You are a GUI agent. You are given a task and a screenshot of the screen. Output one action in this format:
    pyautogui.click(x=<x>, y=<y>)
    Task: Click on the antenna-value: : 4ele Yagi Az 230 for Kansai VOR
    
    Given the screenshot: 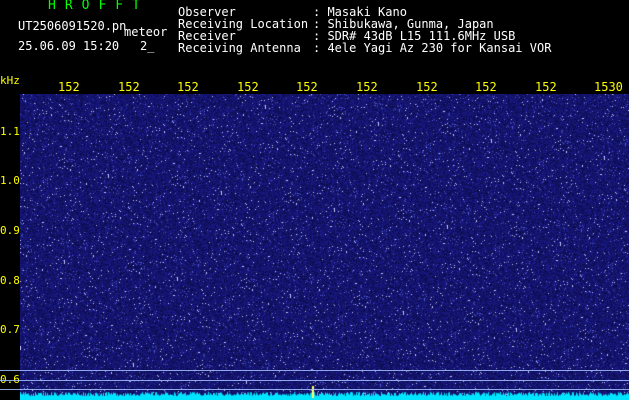 What is the action you would take?
    pyautogui.click(x=432, y=48)
    